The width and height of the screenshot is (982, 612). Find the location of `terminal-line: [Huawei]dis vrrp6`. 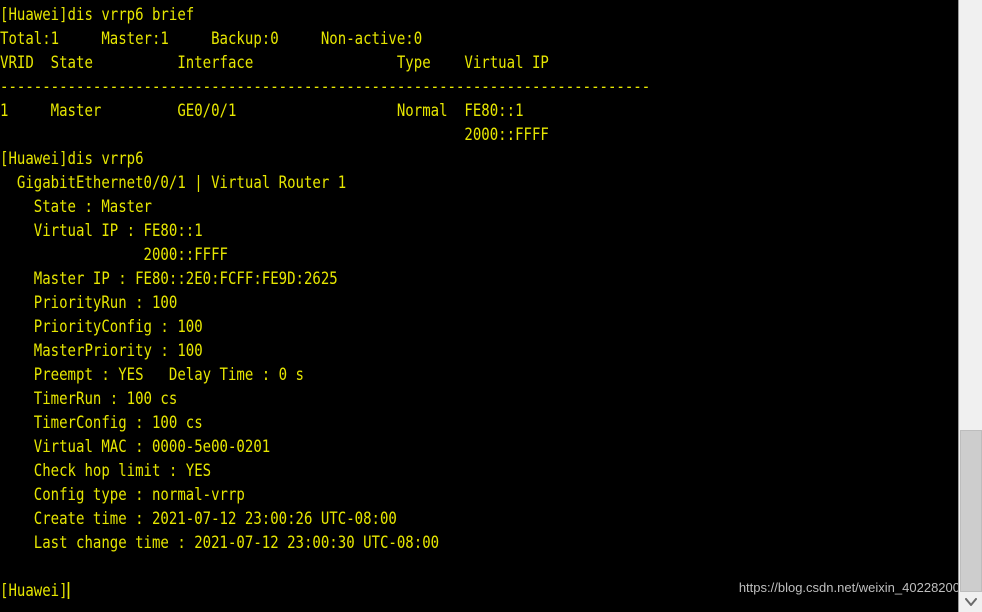

terminal-line: [Huawei]dis vrrp6 is located at coordinates (72, 159).